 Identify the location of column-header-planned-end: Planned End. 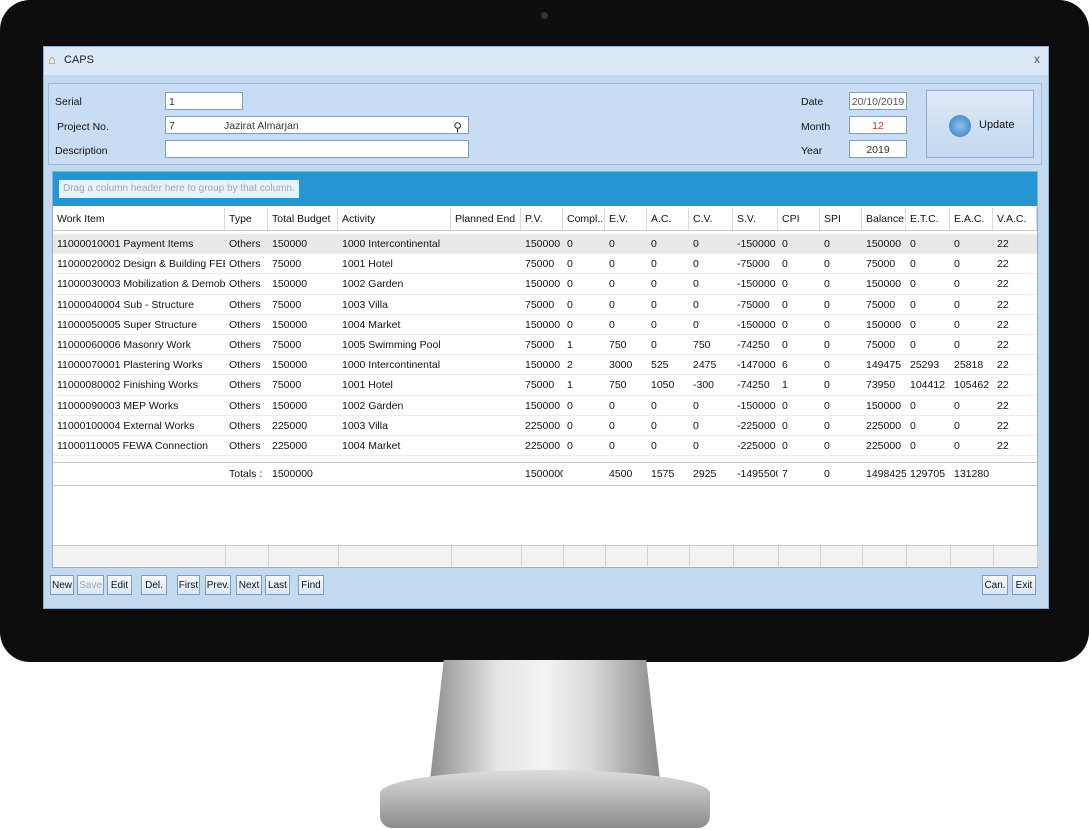
(486, 219).